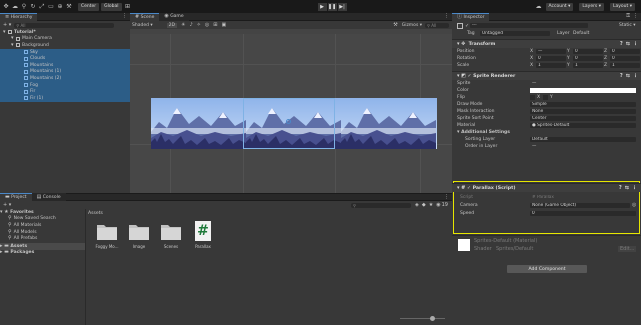 The width and height of the screenshot is (641, 325). What do you see at coordinates (183, 25) in the screenshot?
I see `lighting-icon: ☀` at bounding box center [183, 25].